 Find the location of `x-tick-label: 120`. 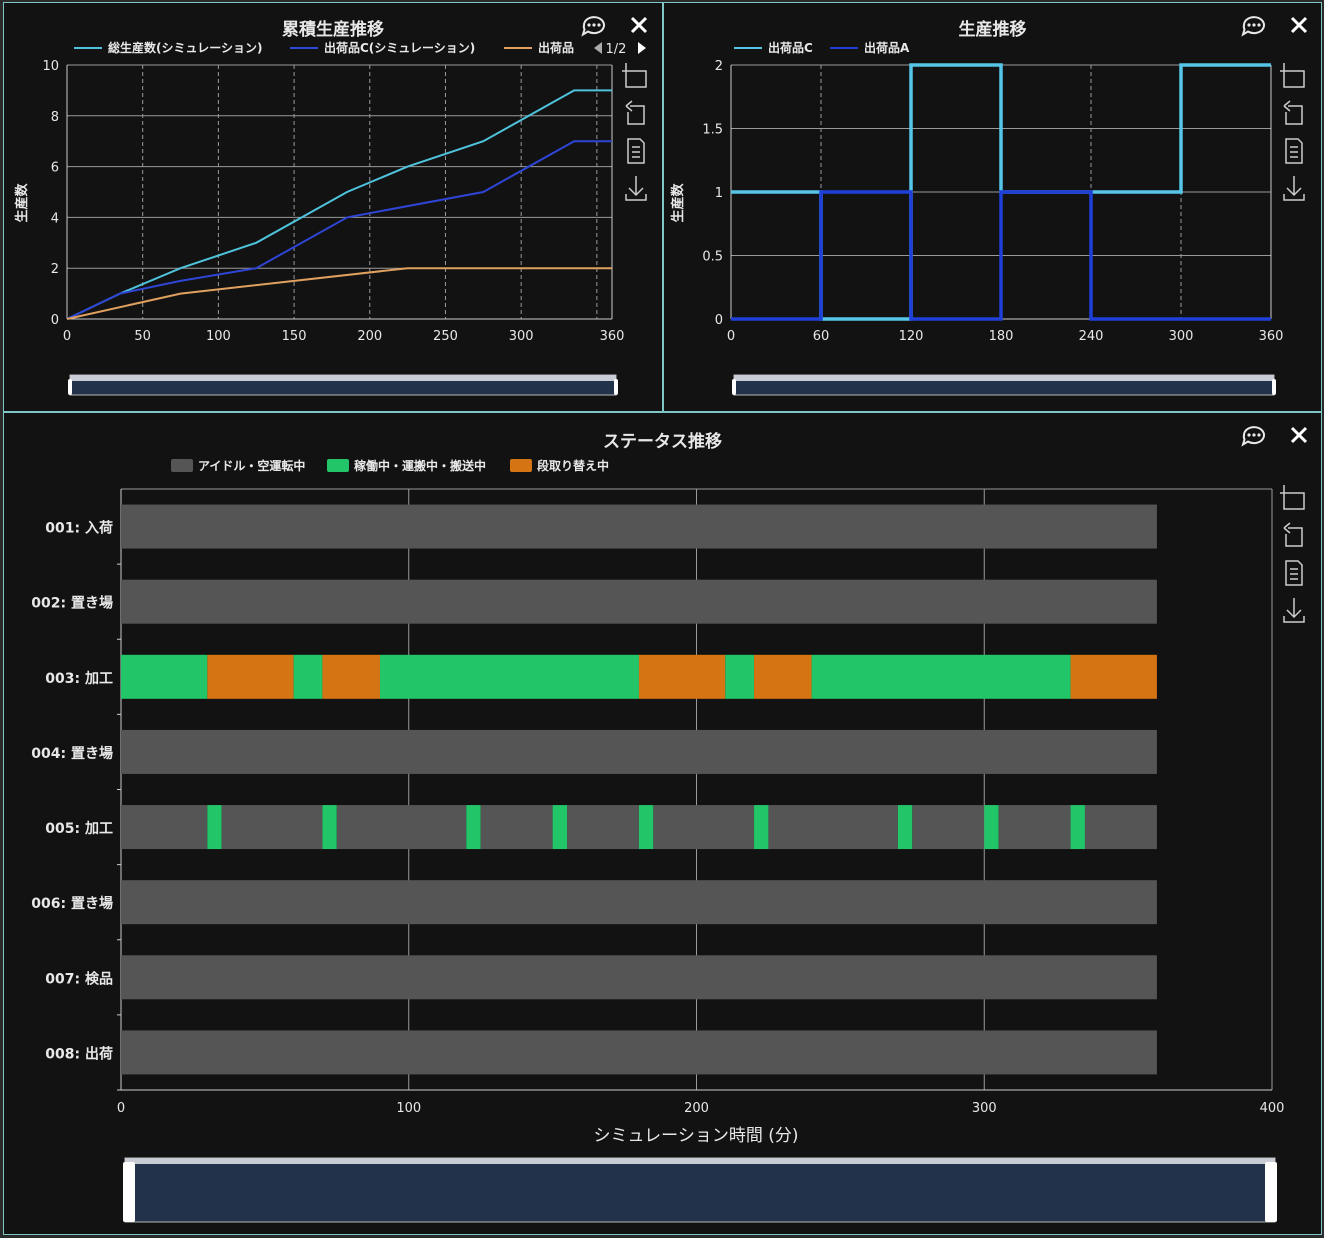

x-tick-label: 120 is located at coordinates (911, 336).